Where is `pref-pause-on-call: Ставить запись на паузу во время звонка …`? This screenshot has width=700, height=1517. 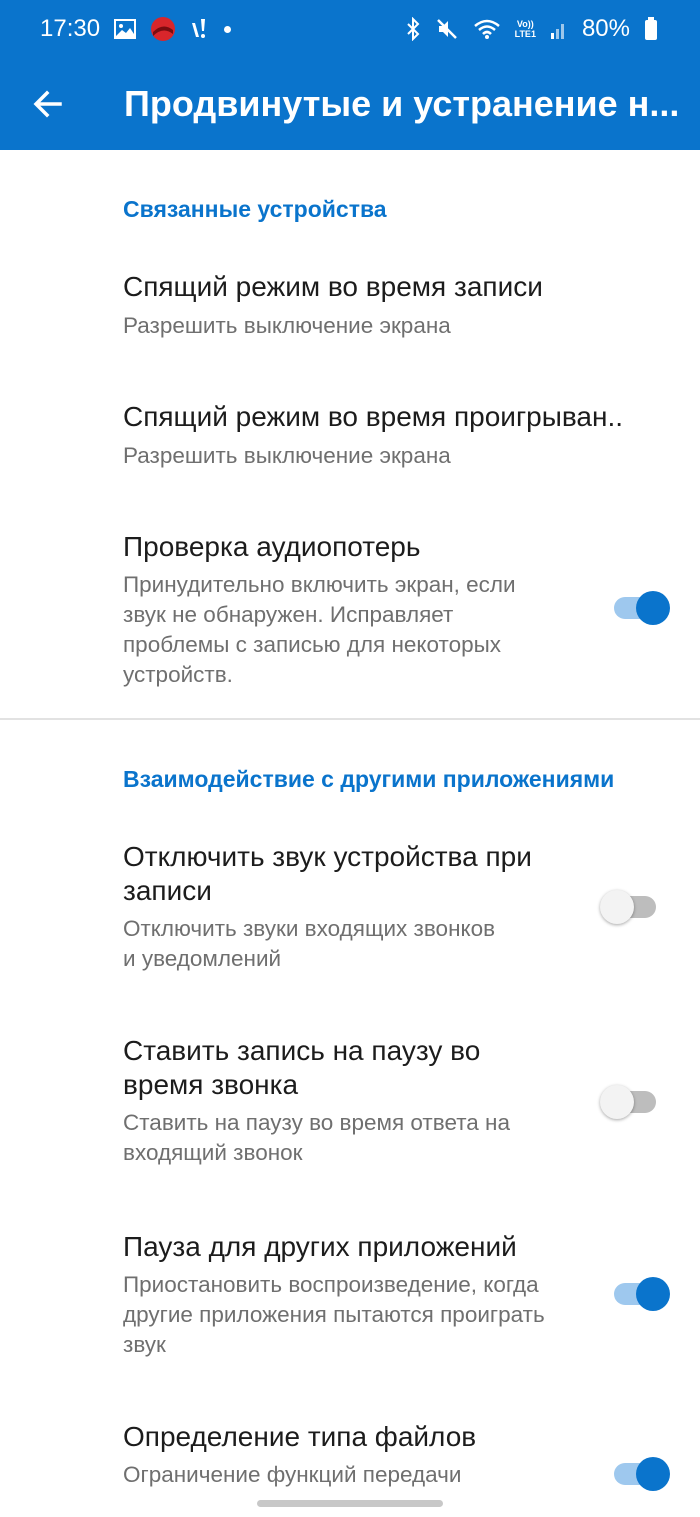 pref-pause-on-call: Ставить запись на паузу во время звонка … is located at coordinates (350, 1102).